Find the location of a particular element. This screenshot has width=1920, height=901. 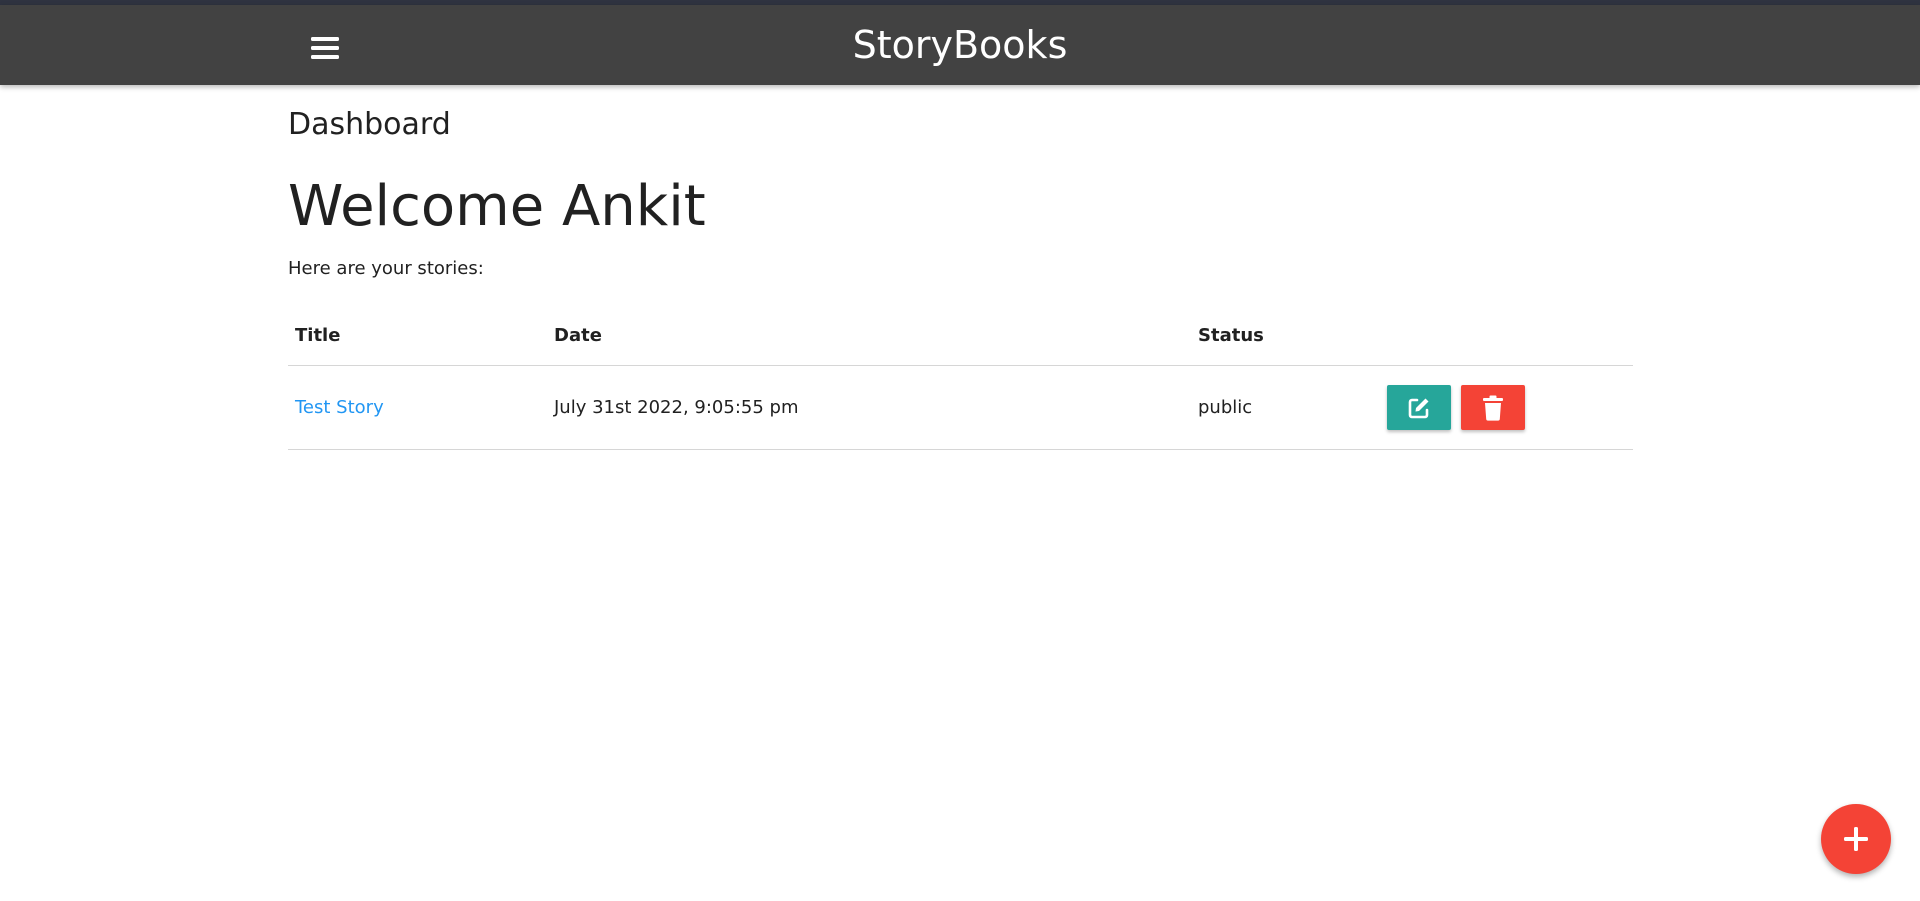

edit-story-button is located at coordinates (1419, 407).